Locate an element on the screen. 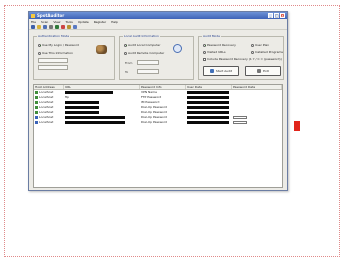 The width and height of the screenshot is (345, 263). menu-help: Help is located at coordinates (114, 22).